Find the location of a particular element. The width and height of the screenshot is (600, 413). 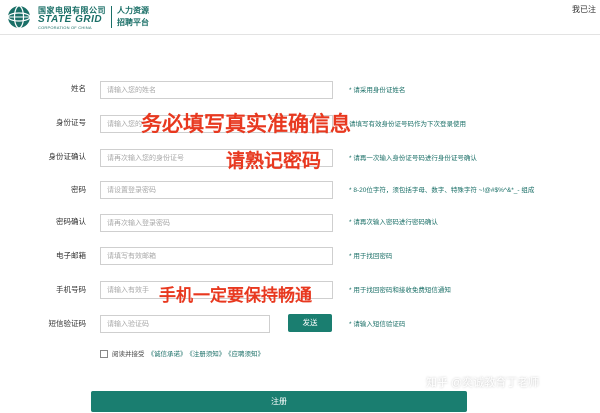

email-hint: * 用于找回密码 is located at coordinates (371, 256).